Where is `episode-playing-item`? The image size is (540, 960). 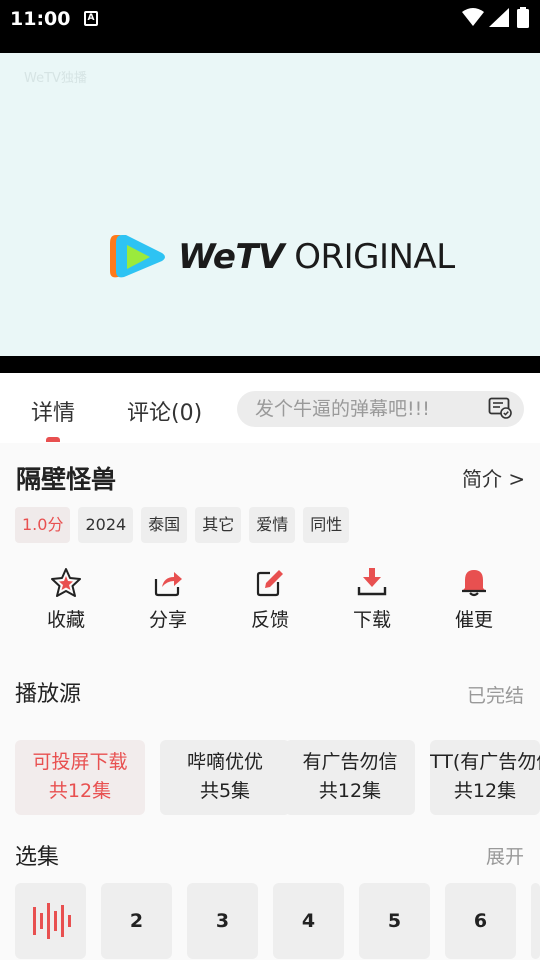
episode-playing-item is located at coordinates (50, 921).